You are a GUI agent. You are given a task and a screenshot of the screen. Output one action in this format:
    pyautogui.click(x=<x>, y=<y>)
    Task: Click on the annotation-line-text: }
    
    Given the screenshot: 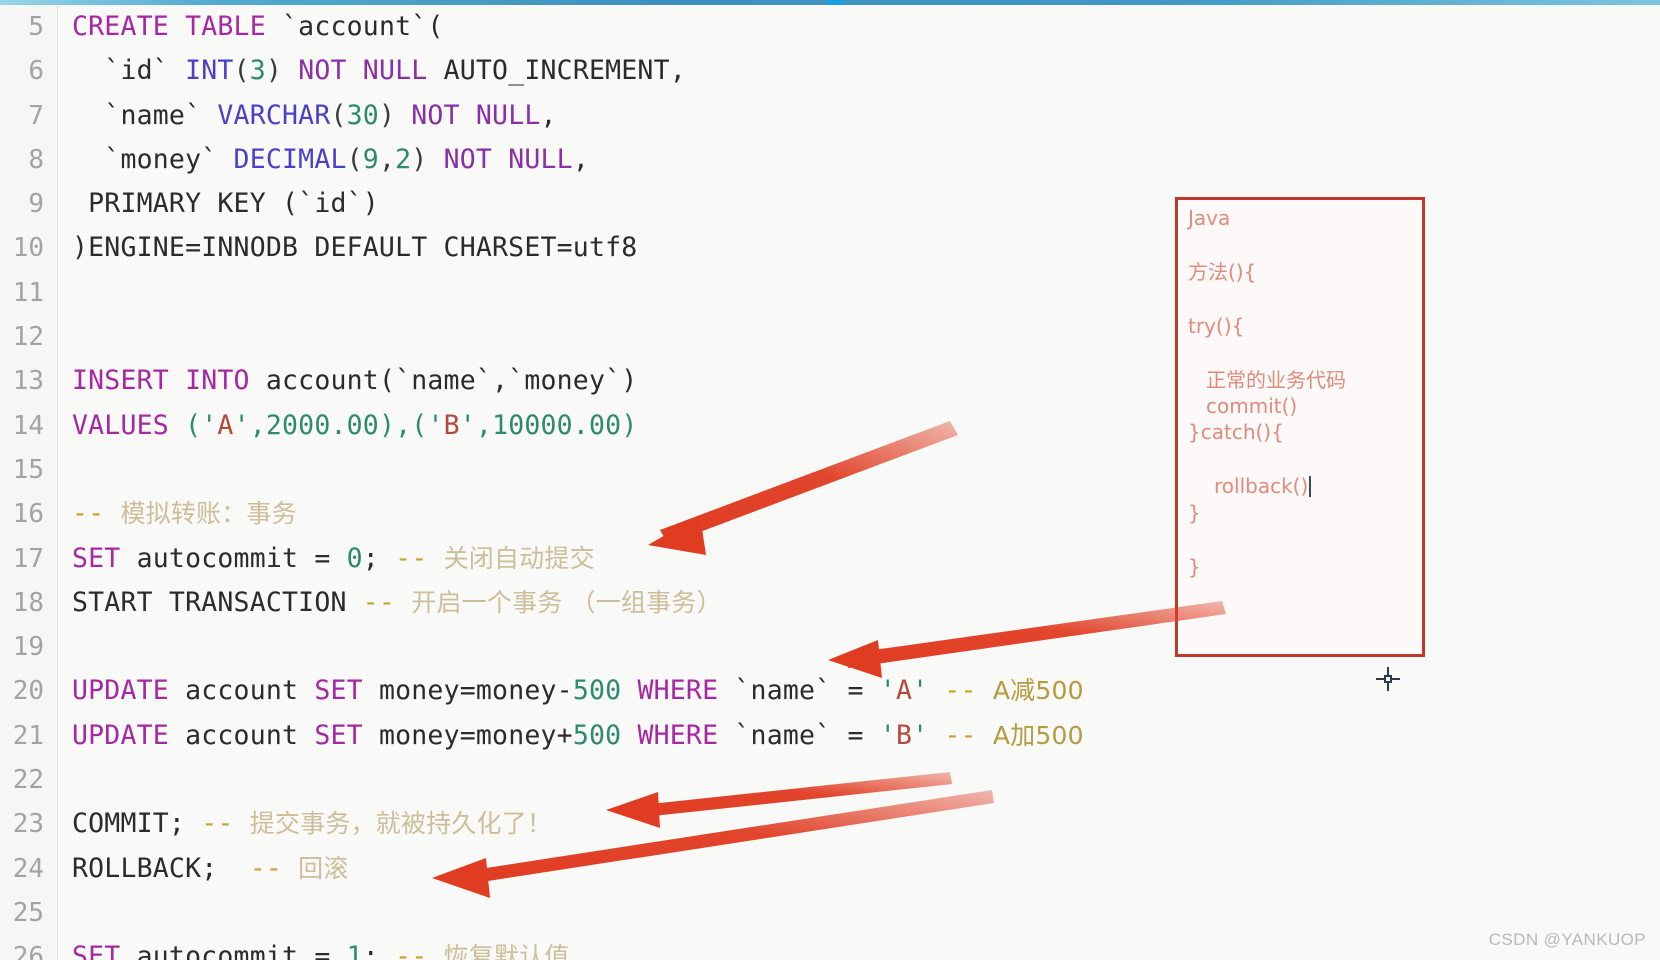 What is the action you would take?
    pyautogui.click(x=1194, y=513)
    